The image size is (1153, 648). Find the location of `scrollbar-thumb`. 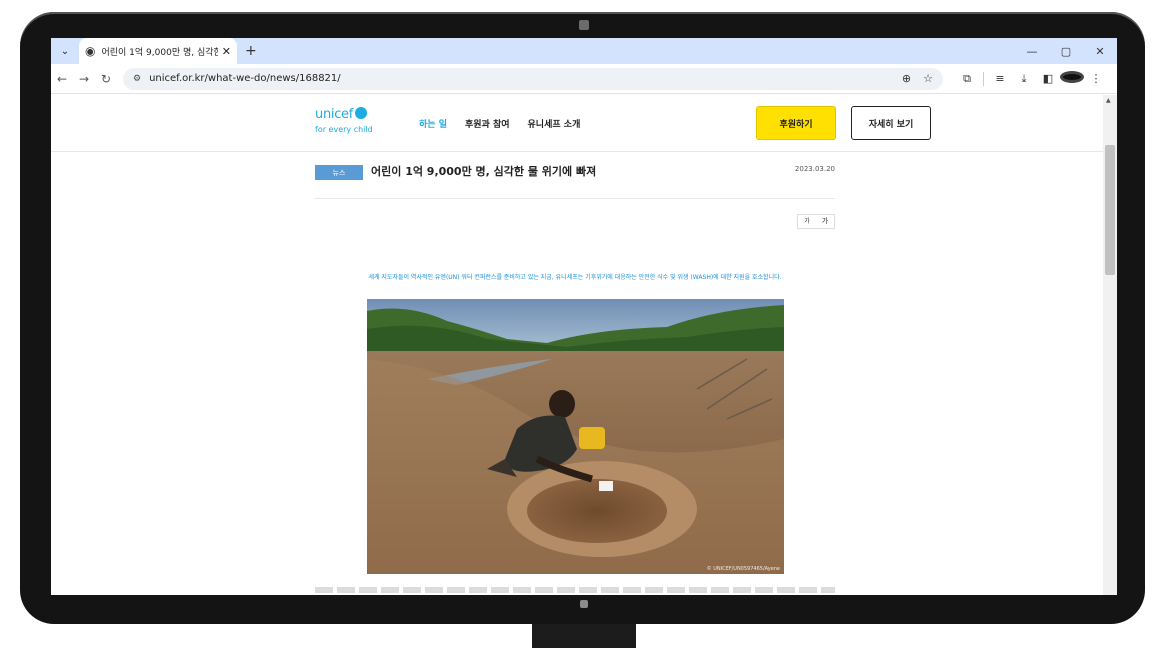

scrollbar-thumb is located at coordinates (1110, 210).